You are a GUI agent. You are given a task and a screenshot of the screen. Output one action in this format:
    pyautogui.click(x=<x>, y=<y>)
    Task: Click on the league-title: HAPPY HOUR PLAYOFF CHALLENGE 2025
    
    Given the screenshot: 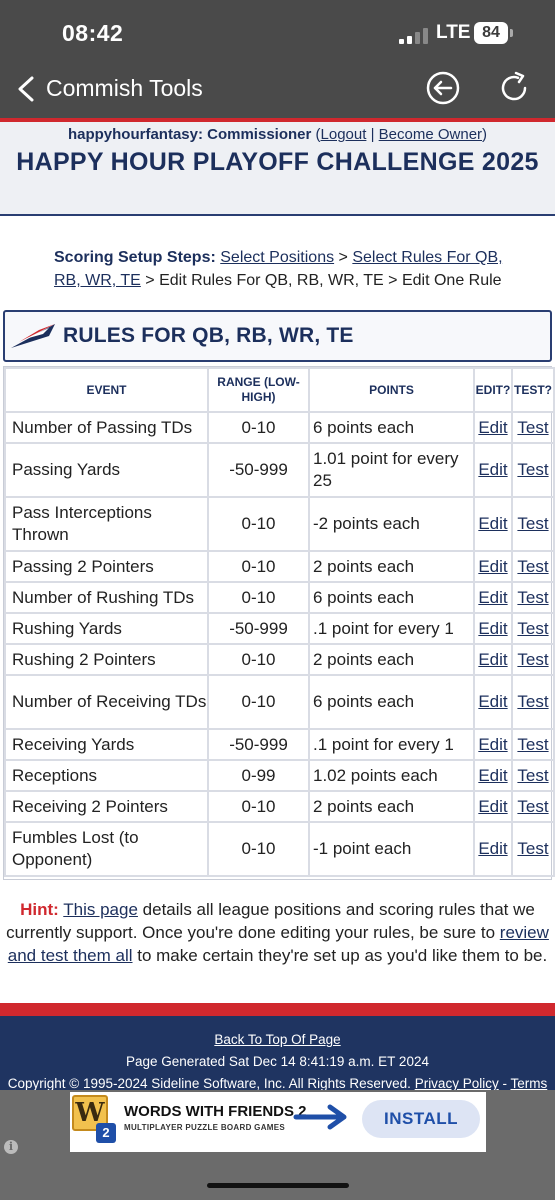 What is the action you would take?
    pyautogui.click(x=277, y=162)
    